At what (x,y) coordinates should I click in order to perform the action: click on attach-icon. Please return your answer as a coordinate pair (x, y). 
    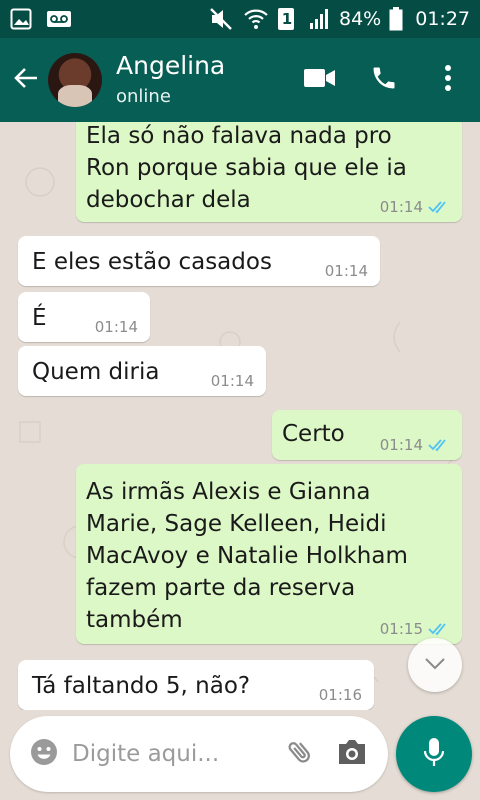
    Looking at the image, I should click on (300, 754).